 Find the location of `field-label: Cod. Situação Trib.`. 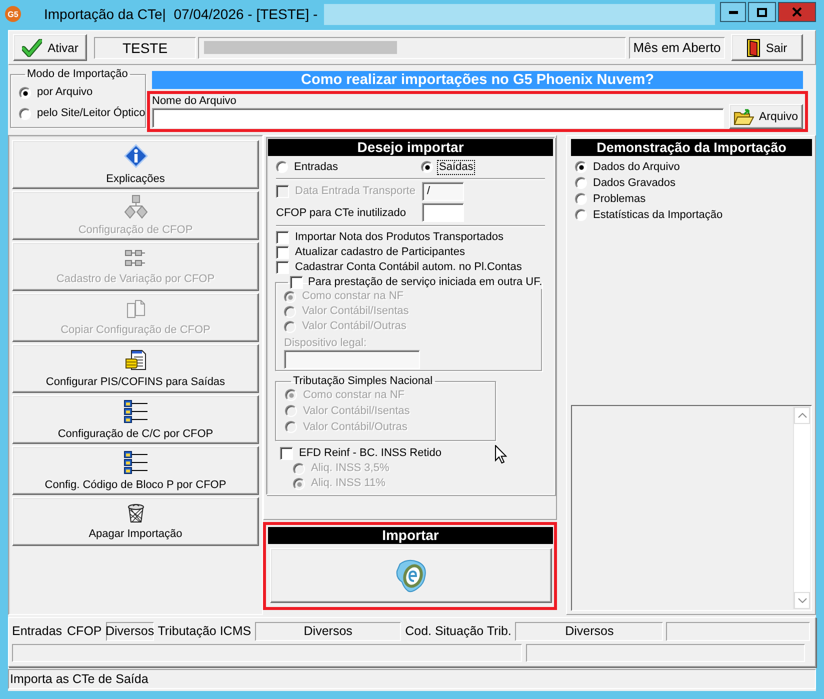

field-label: Cod. Situação Trib. is located at coordinates (458, 631).